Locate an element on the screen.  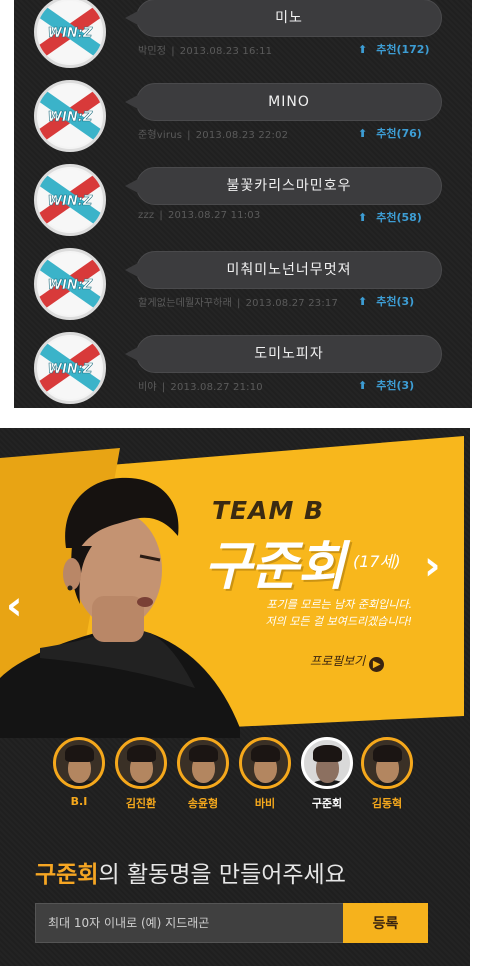
comment-item: WIN:Z 도미노피자비야 | 2013.08.27 21:10 ⬆ 추천(3) is located at coordinates (243, 370).